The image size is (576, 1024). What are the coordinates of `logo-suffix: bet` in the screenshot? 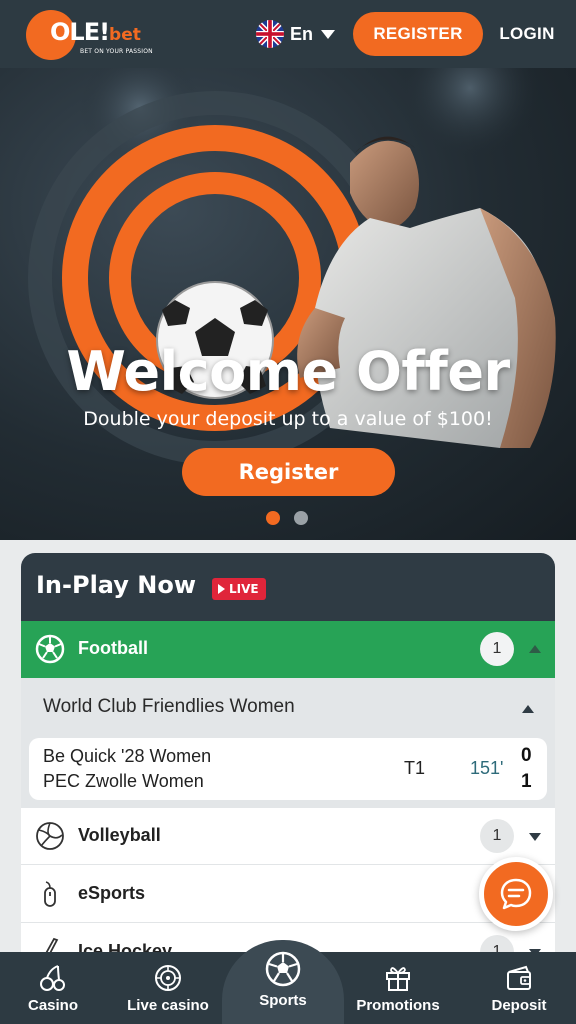 It's located at (125, 35).